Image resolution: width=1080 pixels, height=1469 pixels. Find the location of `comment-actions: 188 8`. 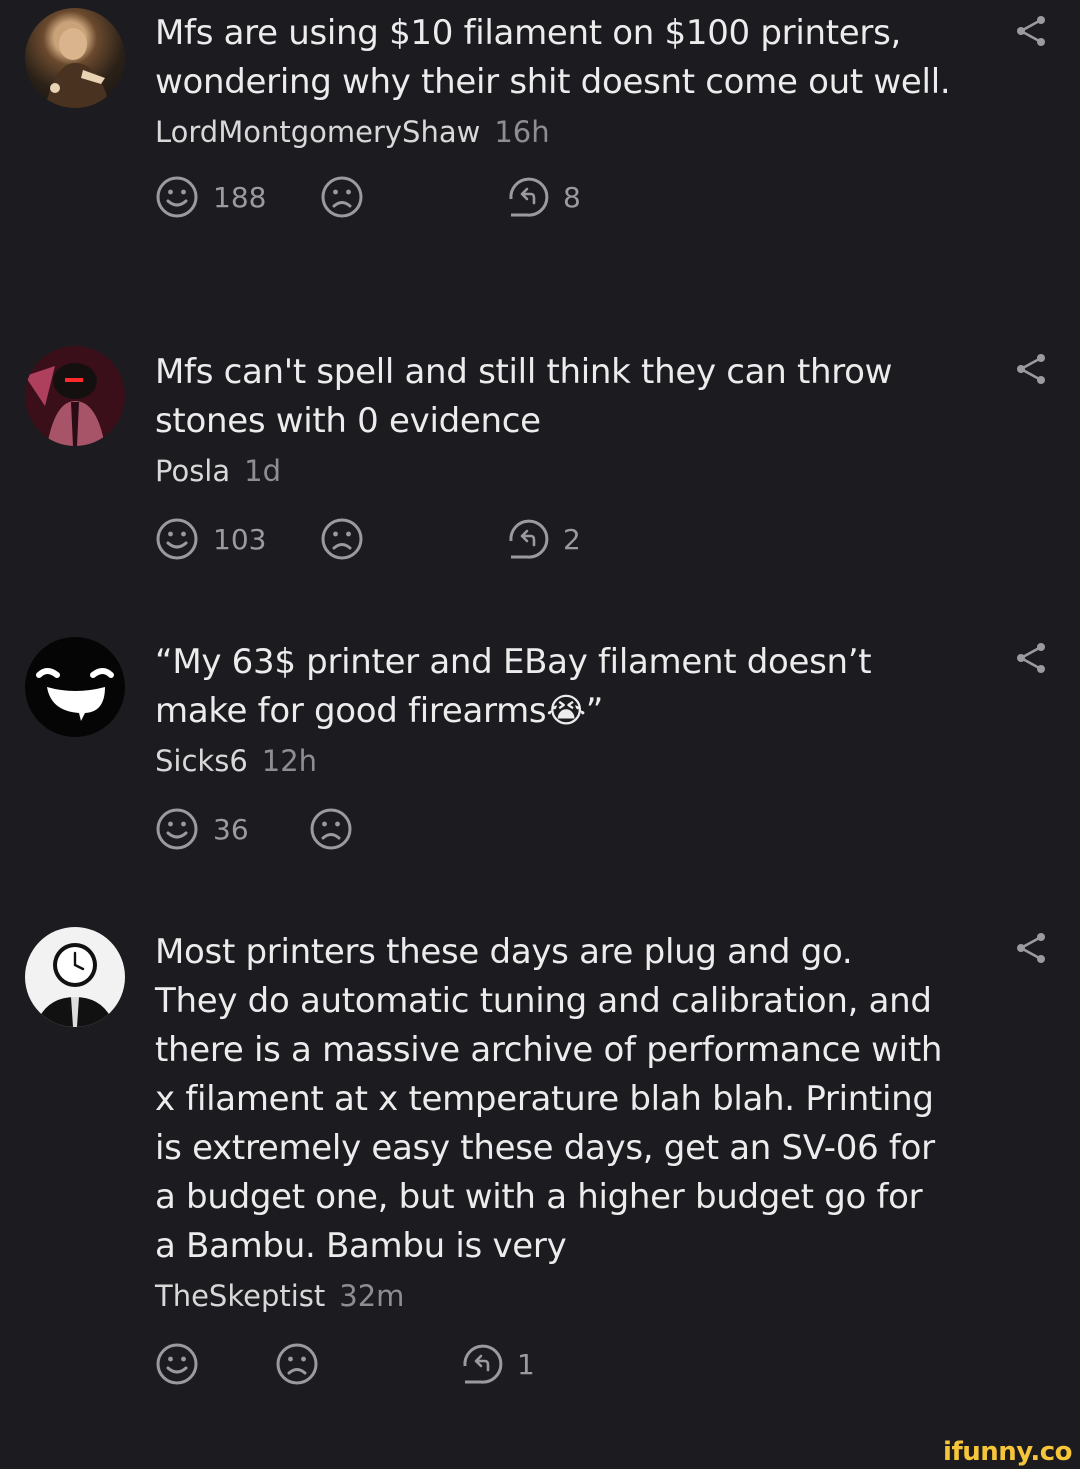

comment-actions: 188 8 is located at coordinates (555, 199).